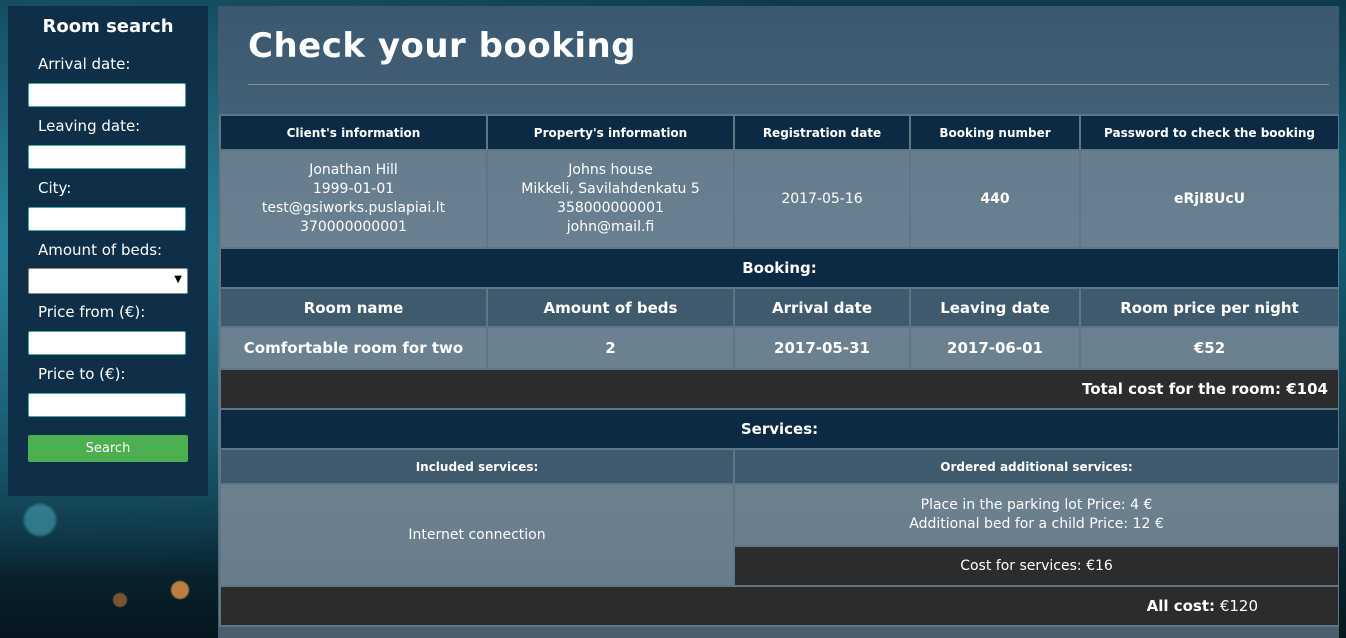  What do you see at coordinates (995, 307) in the screenshot?
I see `leaving-header: Leaving date` at bounding box center [995, 307].